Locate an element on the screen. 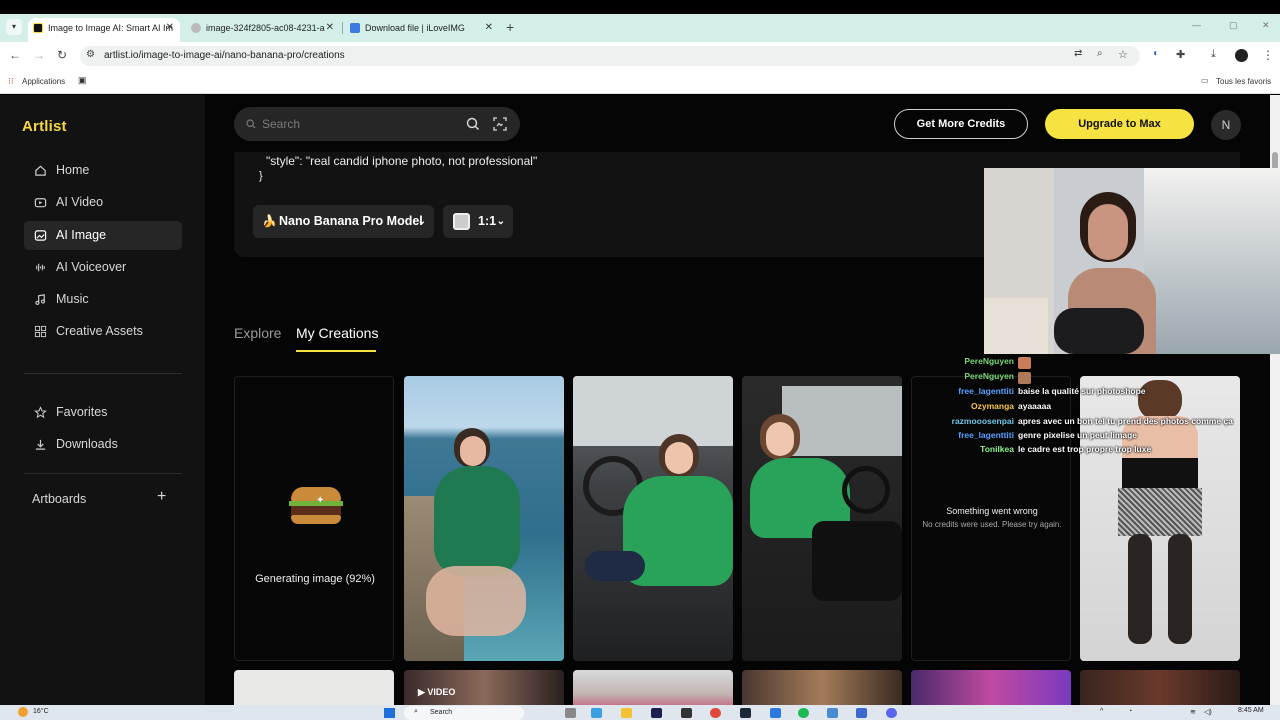 The width and height of the screenshot is (1280, 720). extension-icon: ◖ is located at coordinates (1155, 53).